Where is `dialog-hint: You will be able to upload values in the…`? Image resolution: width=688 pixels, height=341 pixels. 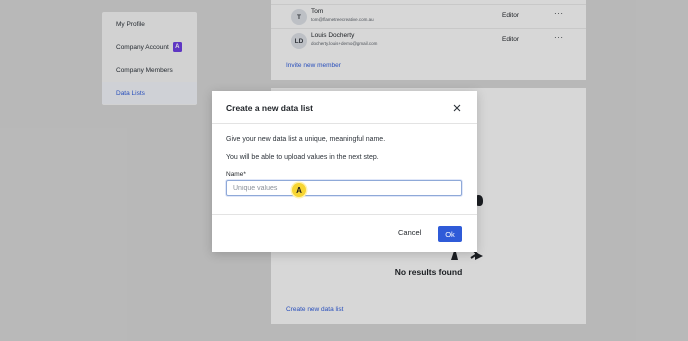 dialog-hint: You will be able to upload values in the… is located at coordinates (302, 157).